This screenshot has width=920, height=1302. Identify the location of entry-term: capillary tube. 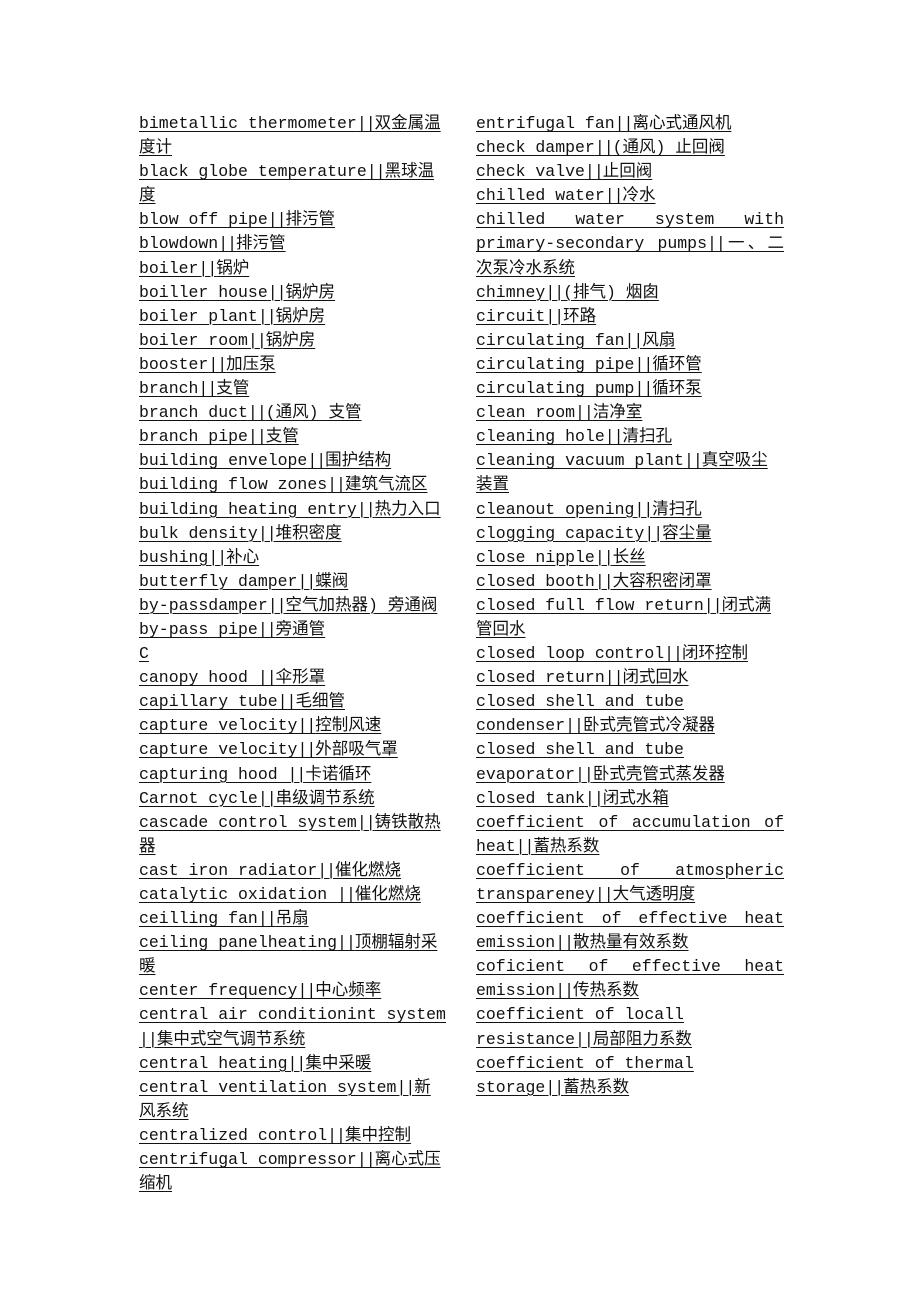
(208, 702).